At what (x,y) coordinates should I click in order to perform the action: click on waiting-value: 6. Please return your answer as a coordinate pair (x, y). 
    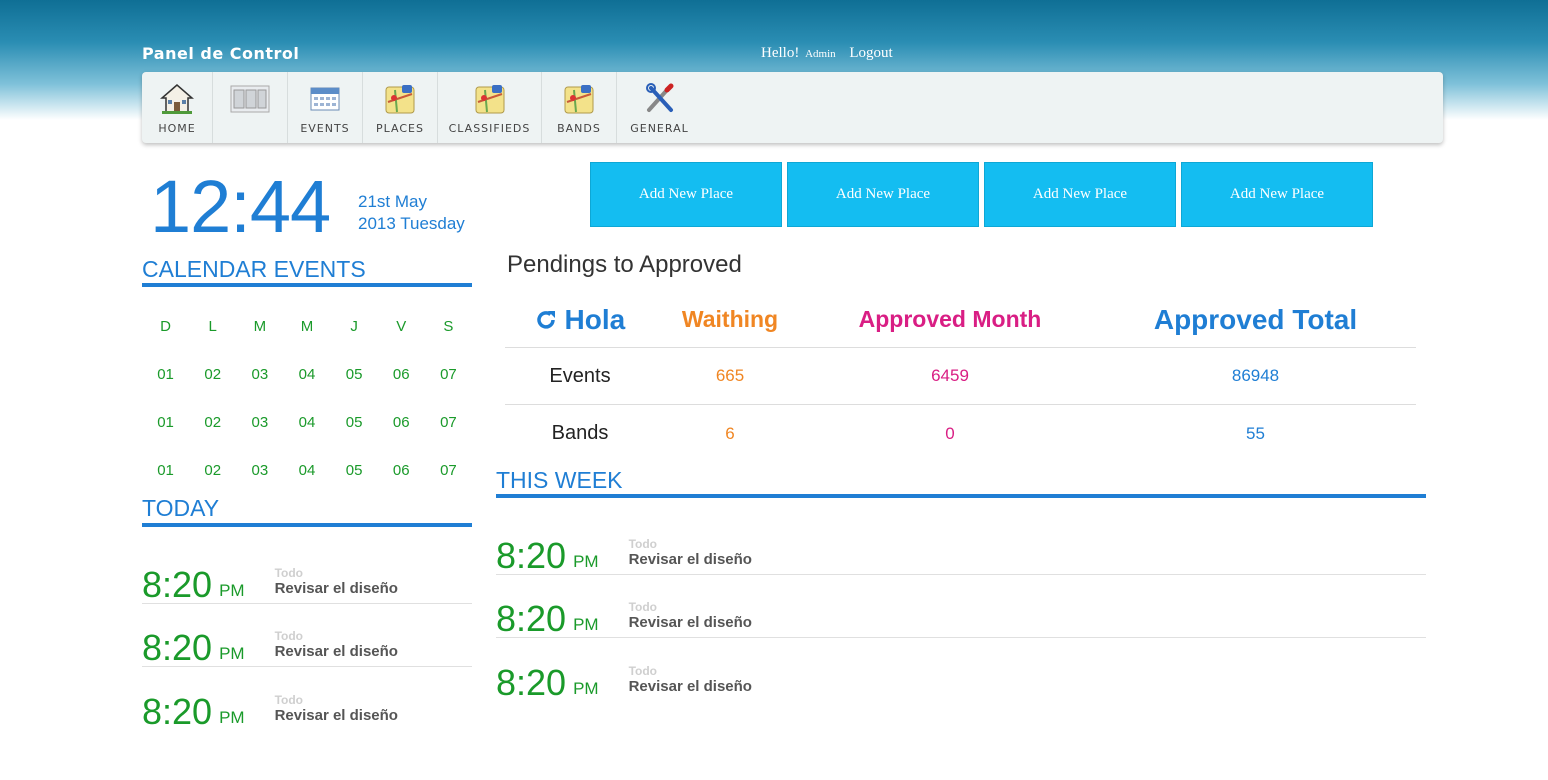
    Looking at the image, I should click on (730, 433).